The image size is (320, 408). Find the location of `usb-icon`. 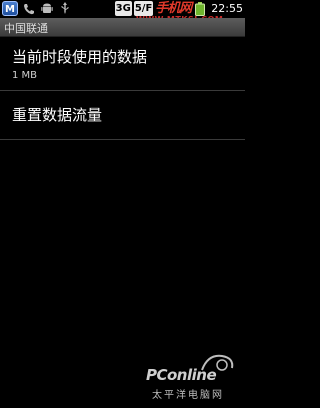

usb-icon is located at coordinates (65, 9).